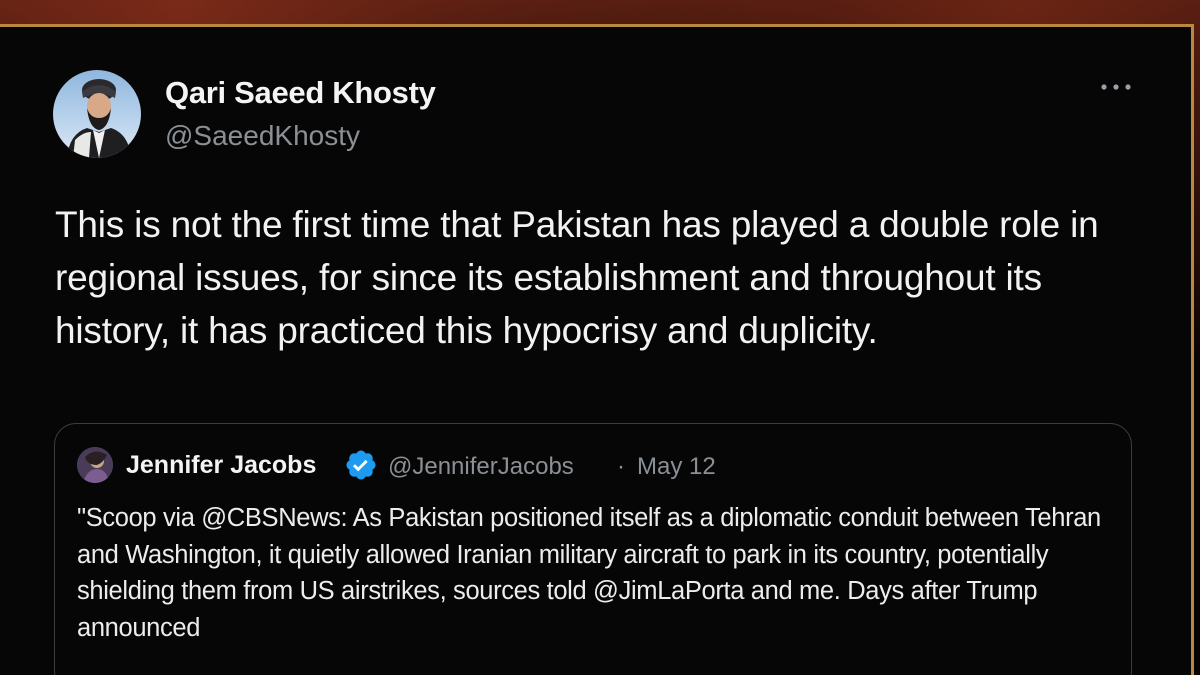 The image size is (1200, 675). I want to click on quoted-author-avatar, so click(95, 465).